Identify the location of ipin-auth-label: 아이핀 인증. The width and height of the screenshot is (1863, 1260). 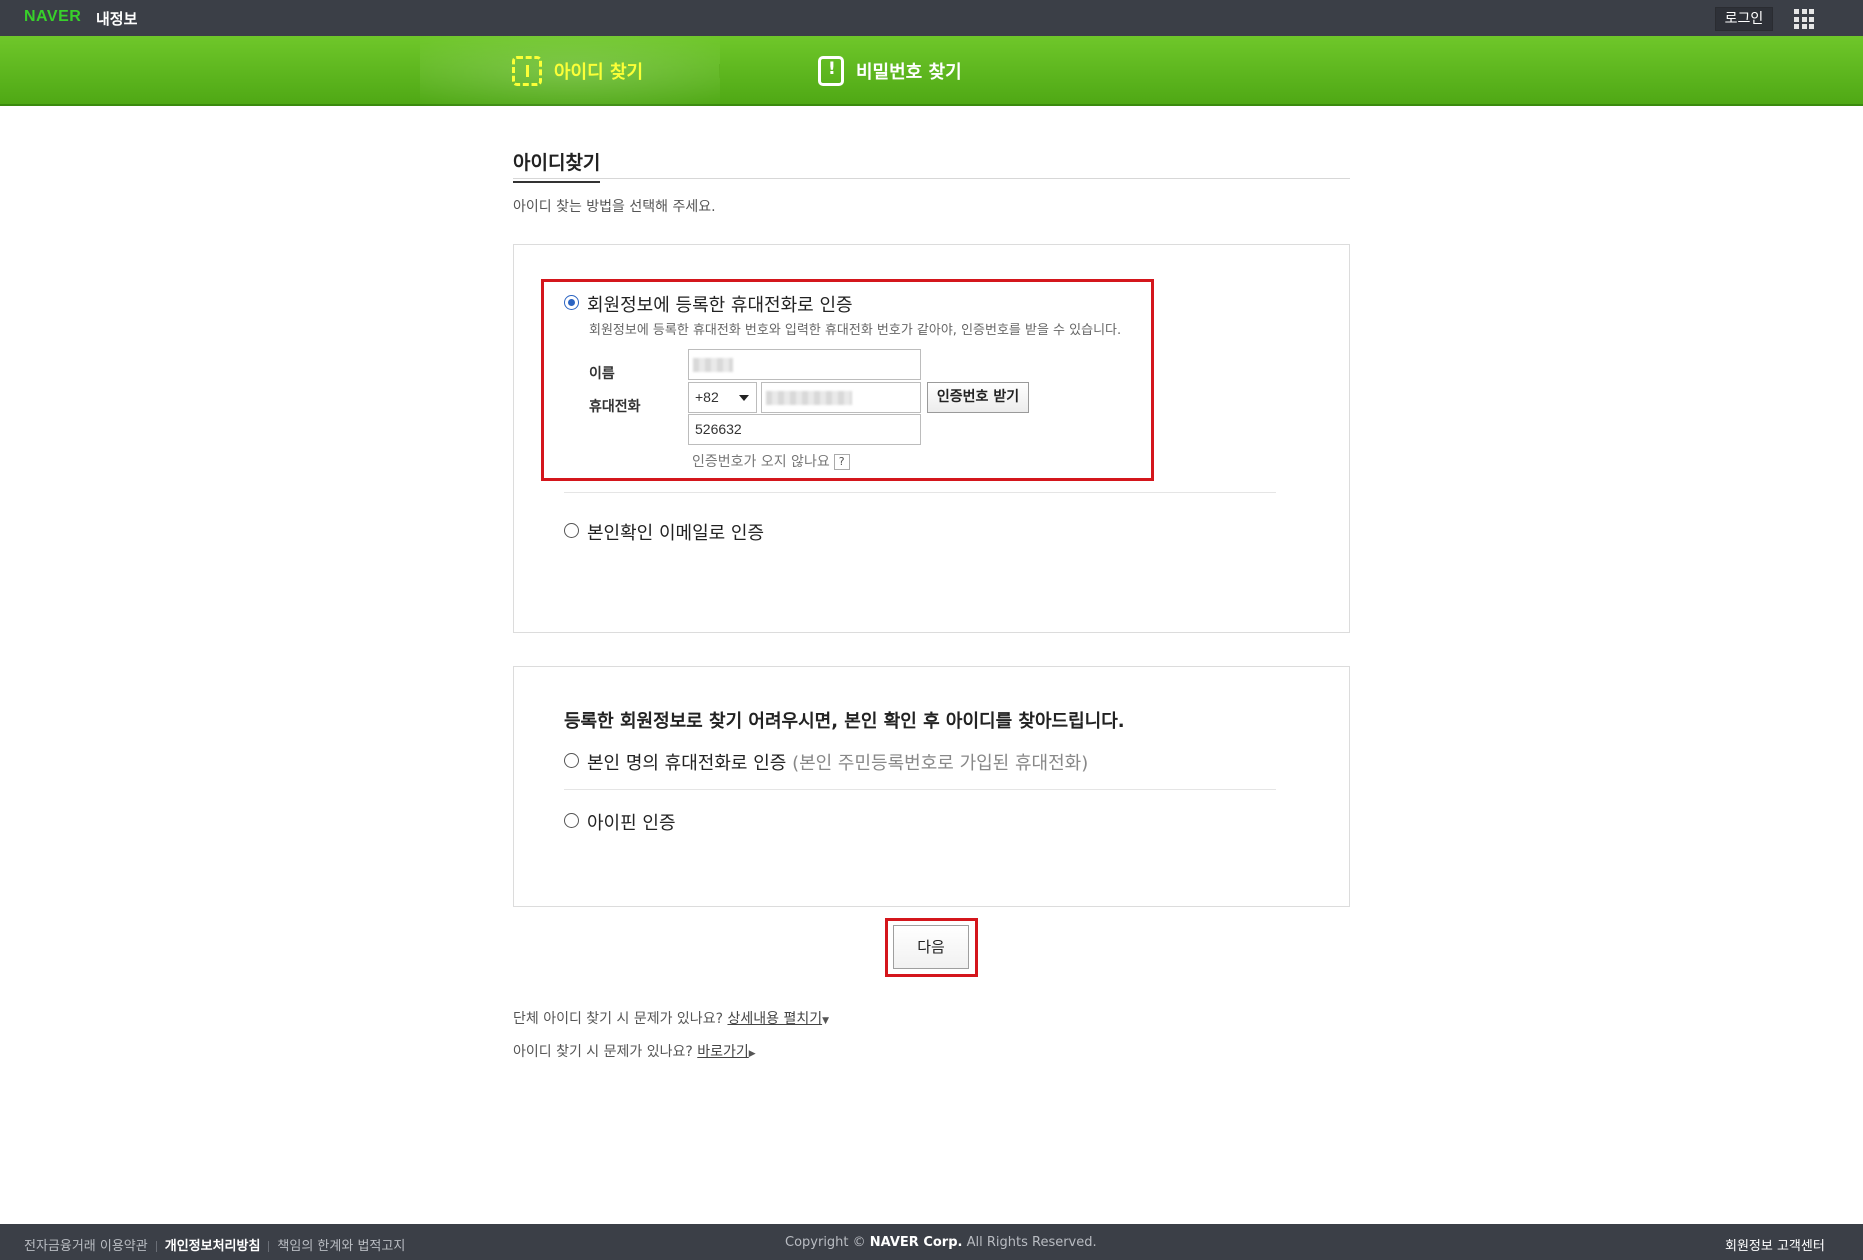
(631, 822).